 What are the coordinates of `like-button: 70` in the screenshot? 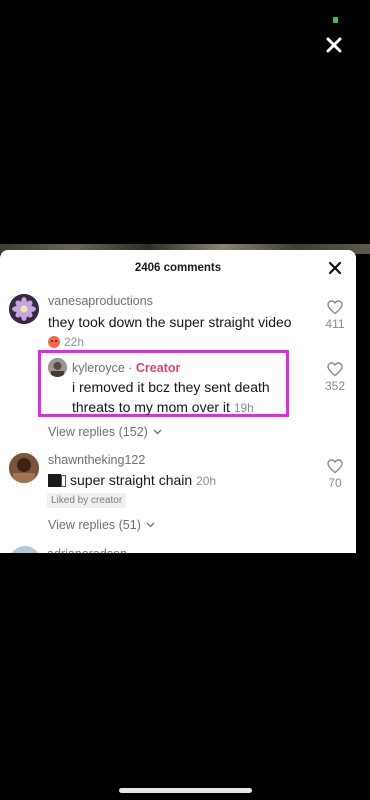 It's located at (335, 474).